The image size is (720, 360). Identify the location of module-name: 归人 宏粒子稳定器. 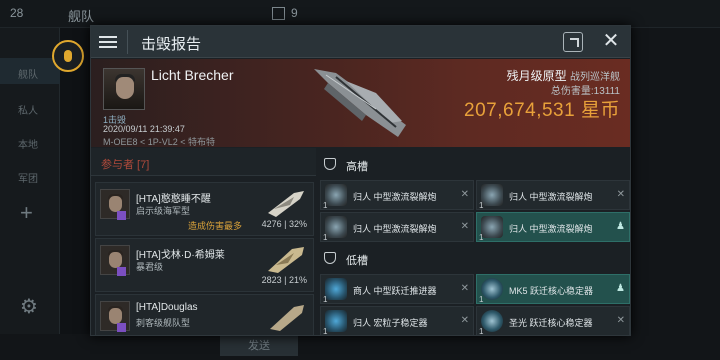
(390, 323).